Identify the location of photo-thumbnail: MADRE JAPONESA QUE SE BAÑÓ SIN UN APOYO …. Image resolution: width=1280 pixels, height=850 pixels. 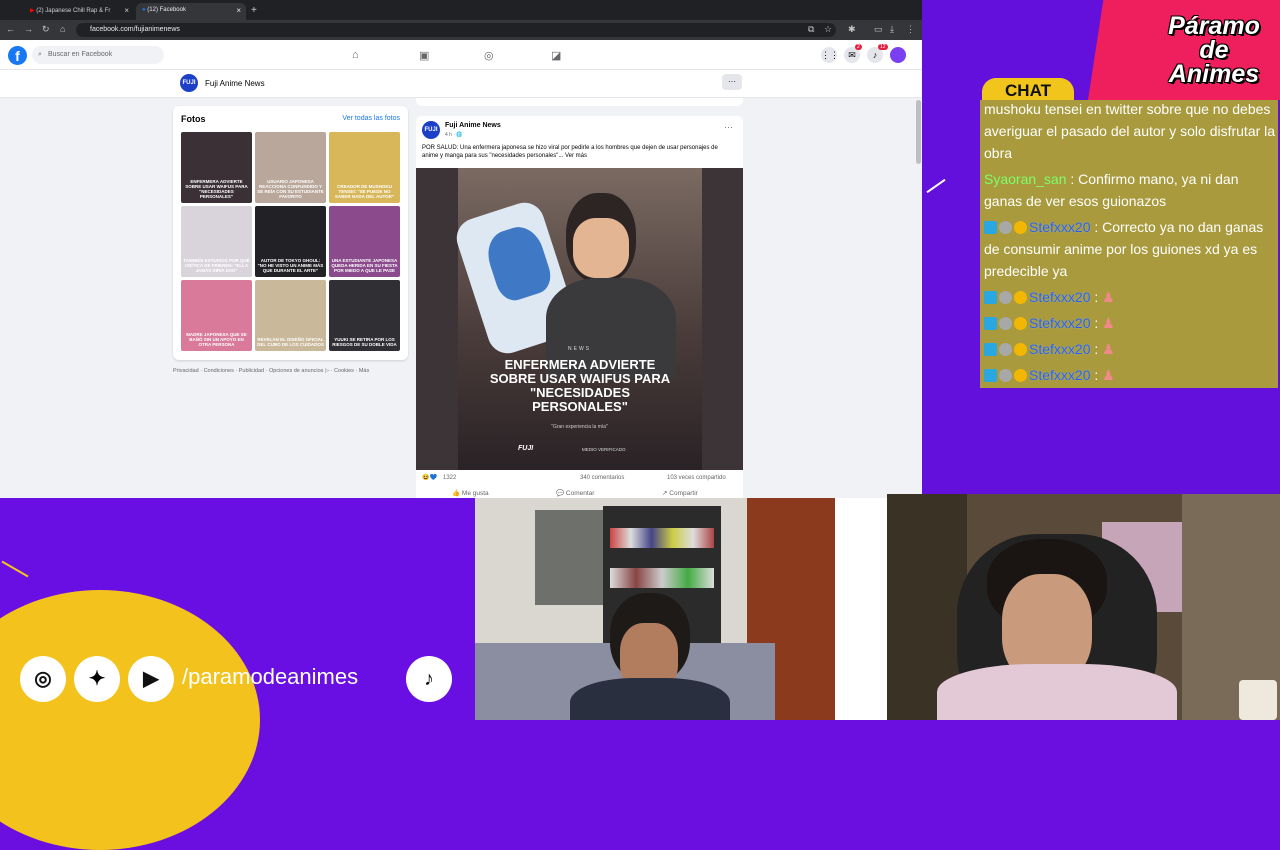
(216, 315).